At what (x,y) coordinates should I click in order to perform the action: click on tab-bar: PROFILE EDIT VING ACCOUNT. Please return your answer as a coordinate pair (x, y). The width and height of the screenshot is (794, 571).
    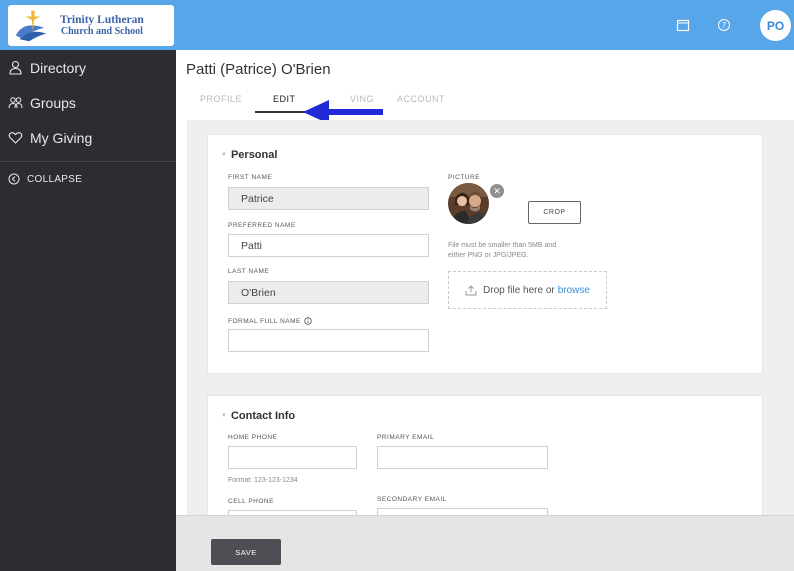
    Looking at the image, I should click on (485, 105).